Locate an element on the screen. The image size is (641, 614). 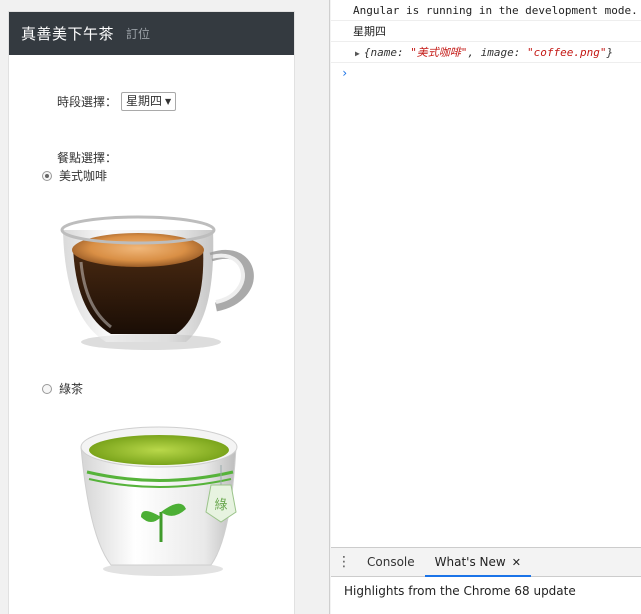
time-slot-select: 星期四 ▼ is located at coordinates (149, 101).